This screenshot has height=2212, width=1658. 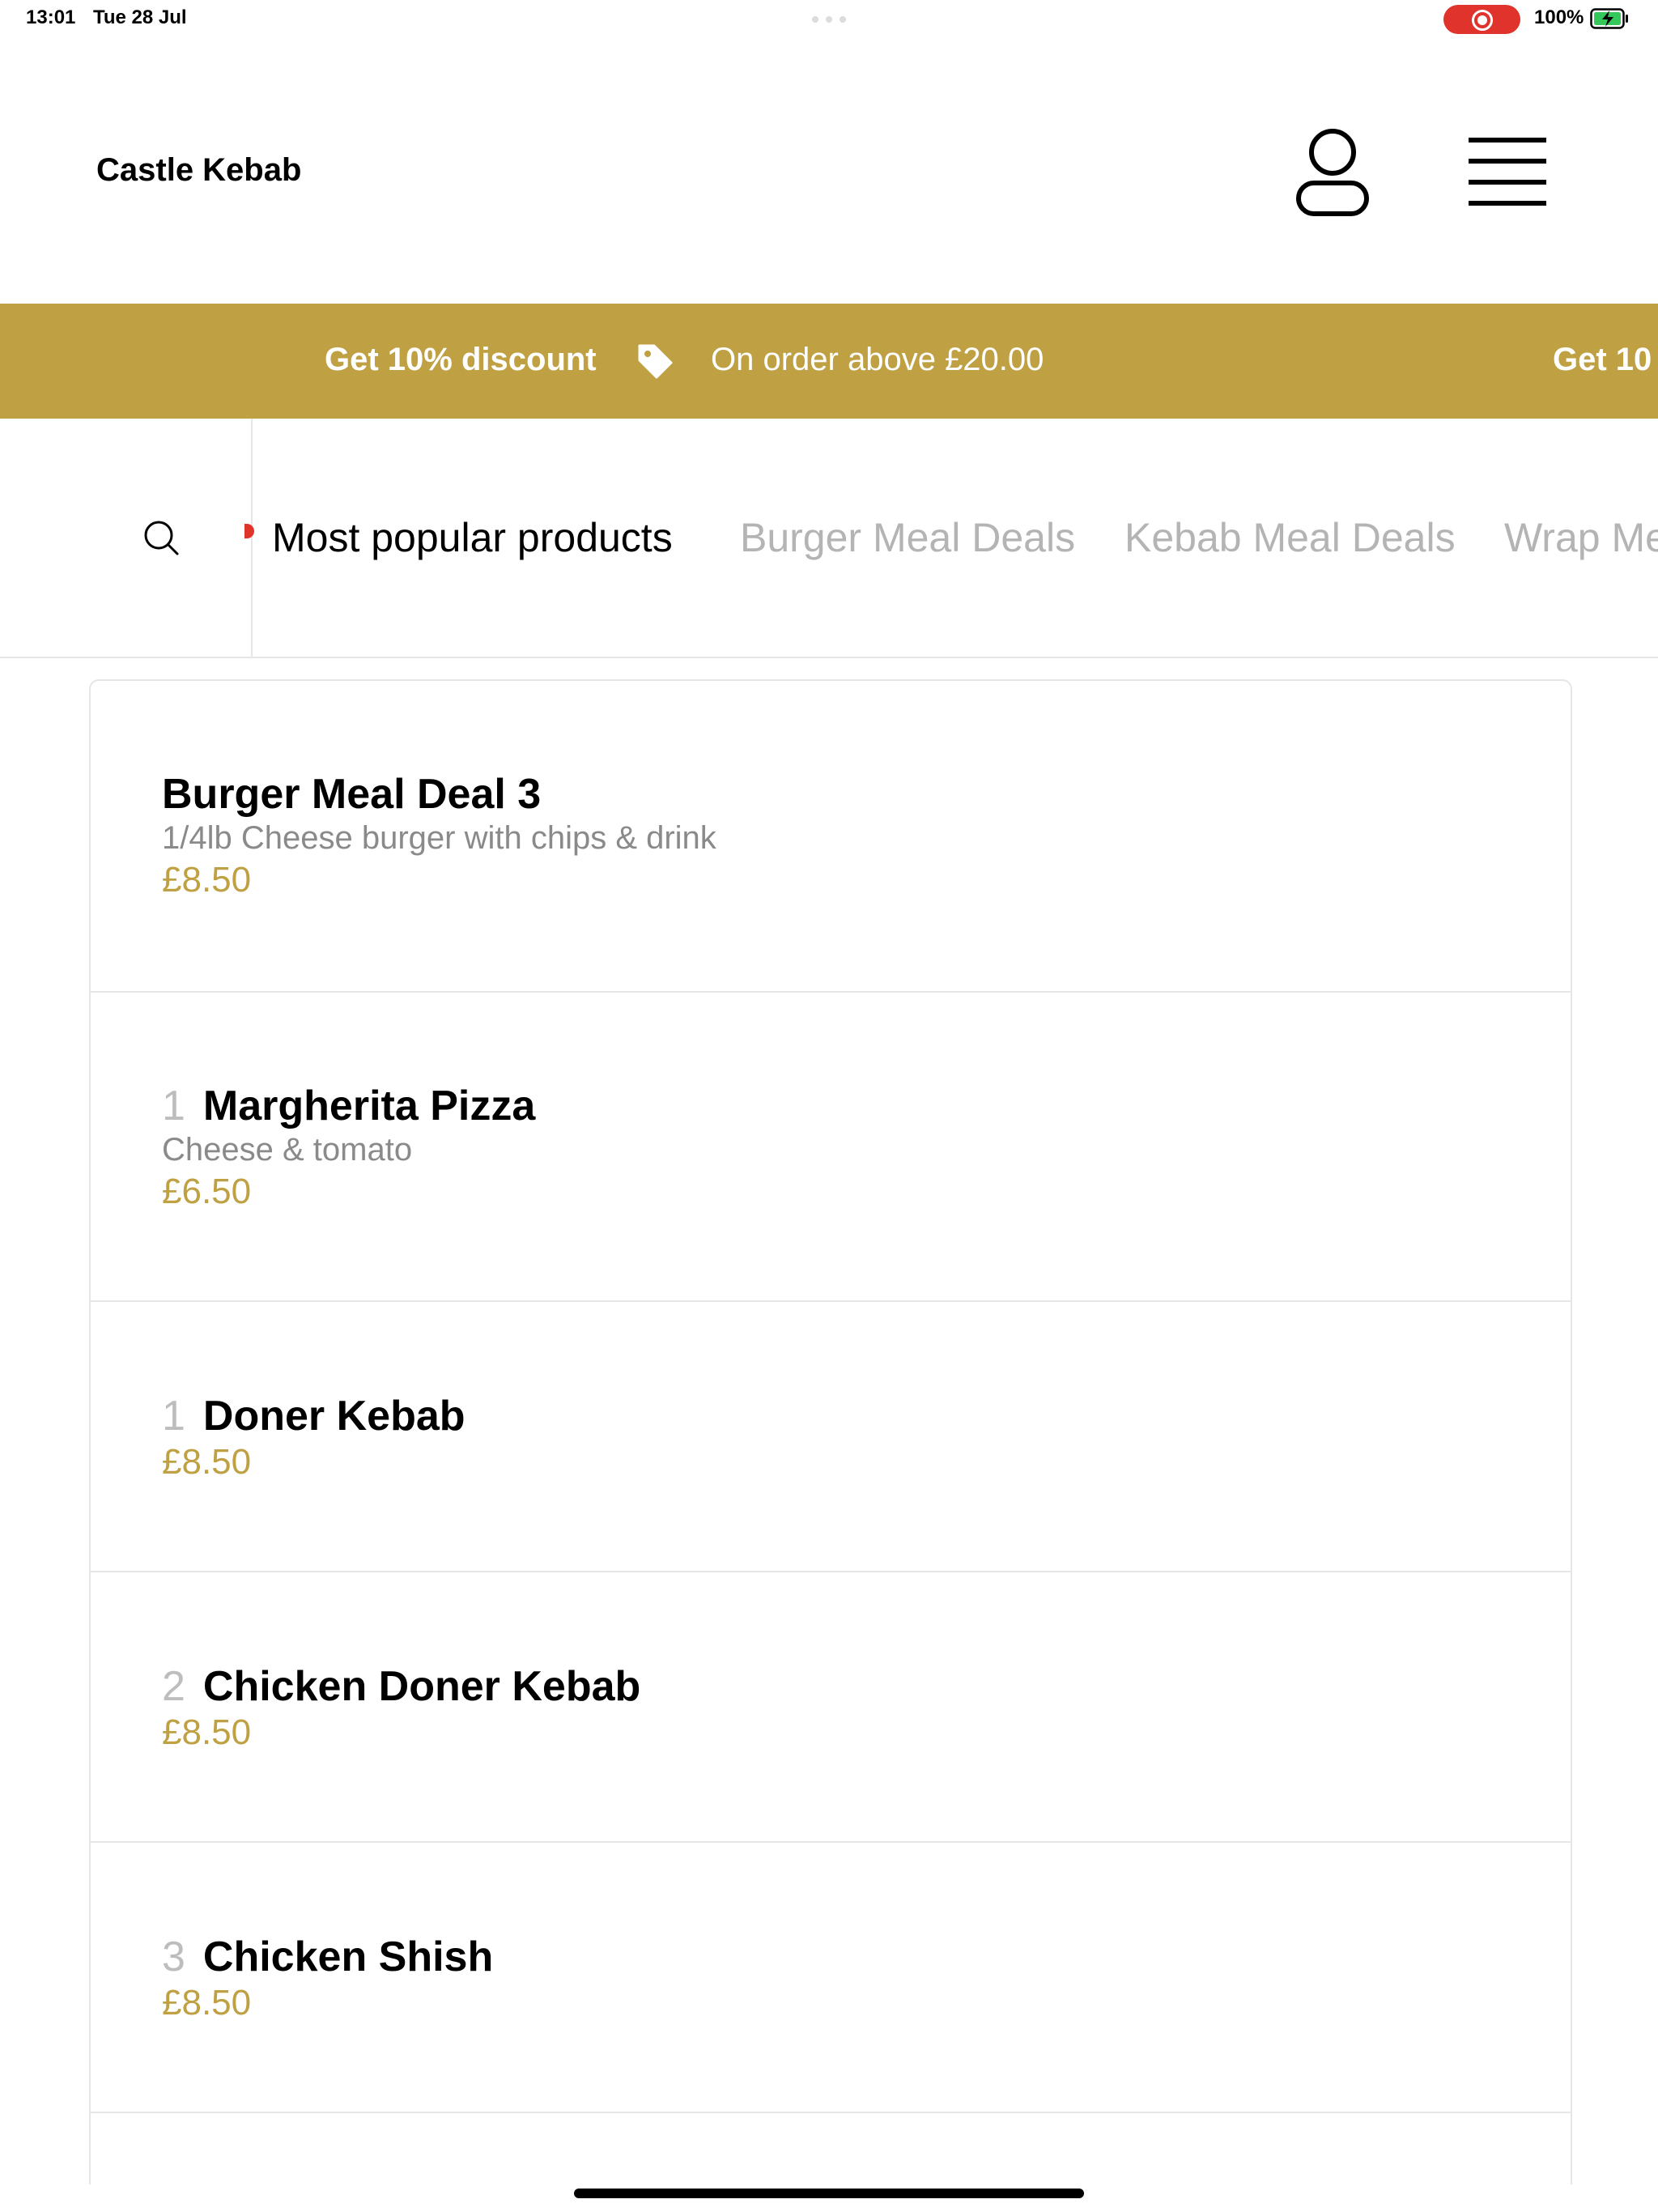 What do you see at coordinates (1290, 538) in the screenshot?
I see `tab-kebab-meal-deals: Kebab Meal Deals` at bounding box center [1290, 538].